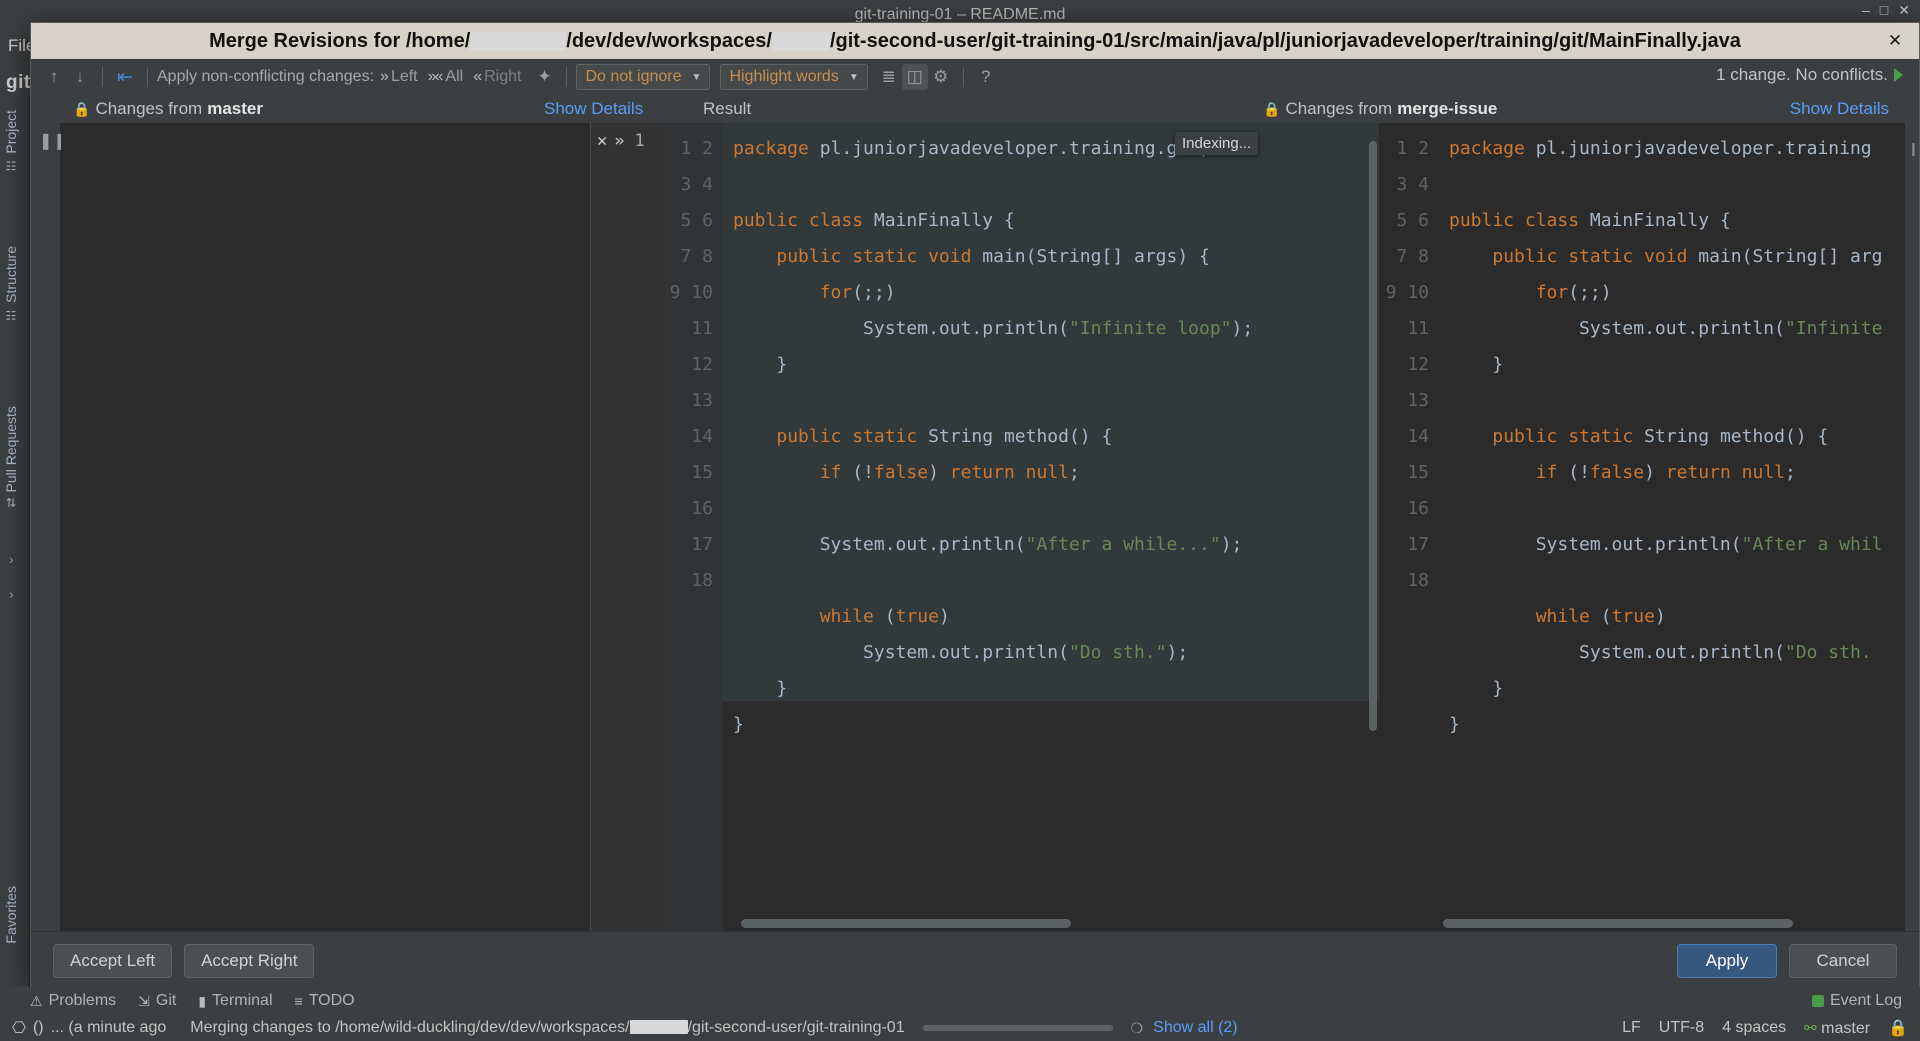 The image size is (1920, 1041). I want to click on tool-window-event-log: Event Log, so click(1856, 1001).